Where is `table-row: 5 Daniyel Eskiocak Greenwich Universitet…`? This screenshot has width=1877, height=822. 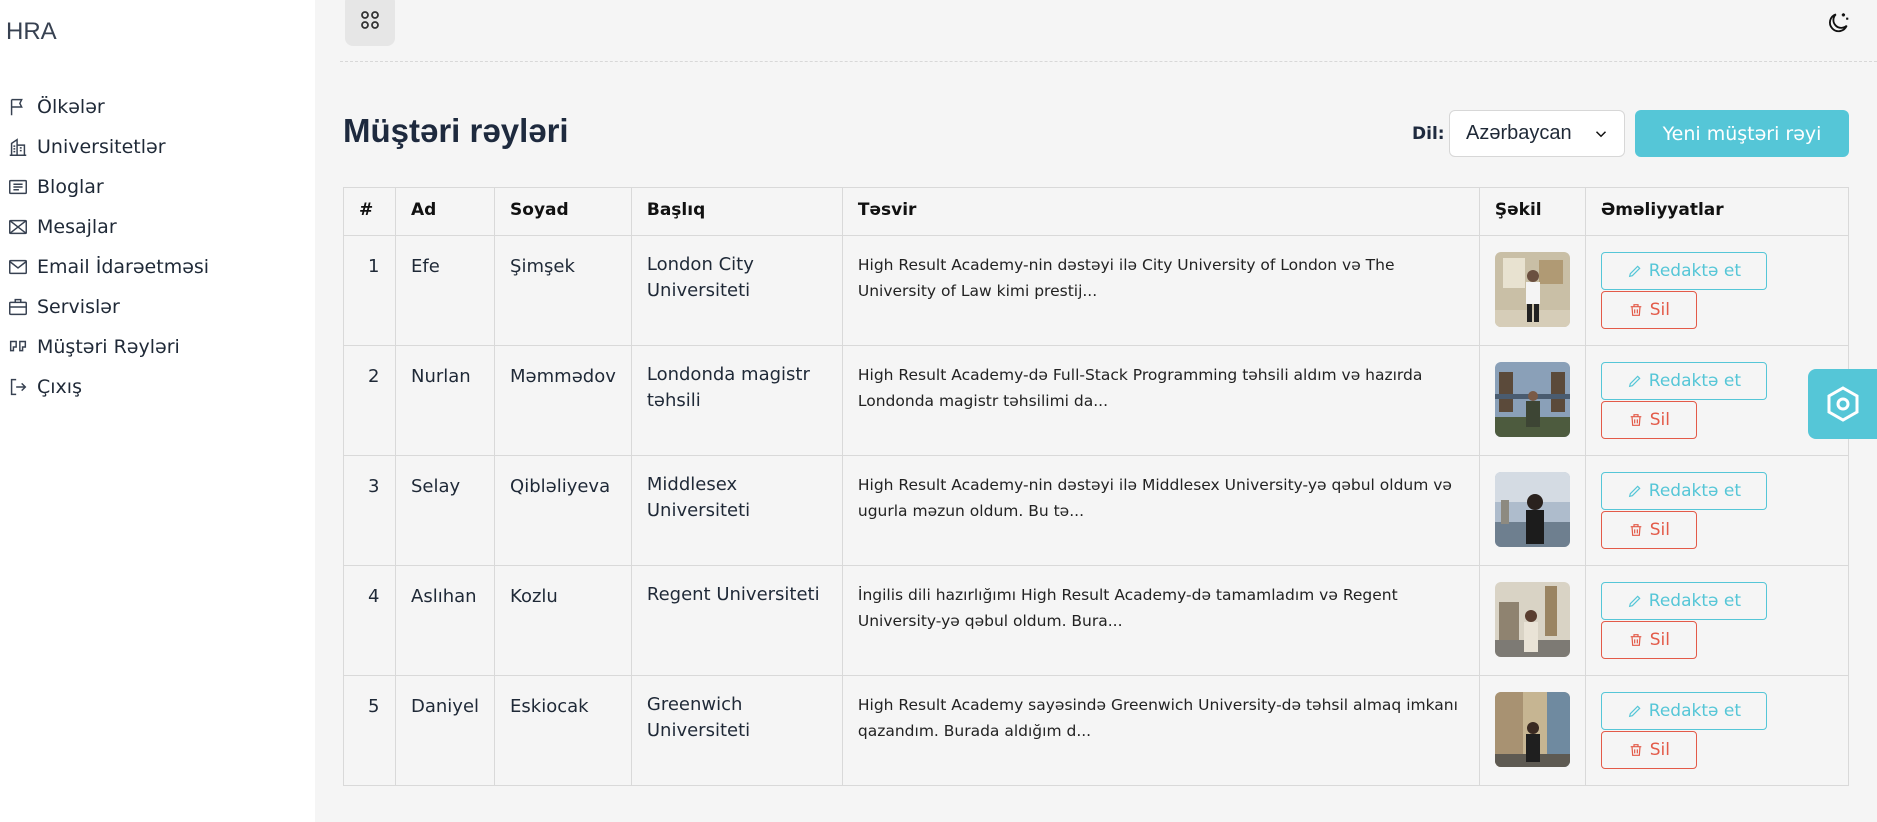
table-row: 5 Daniyel Eskiocak Greenwich Universitet… is located at coordinates (1096, 730).